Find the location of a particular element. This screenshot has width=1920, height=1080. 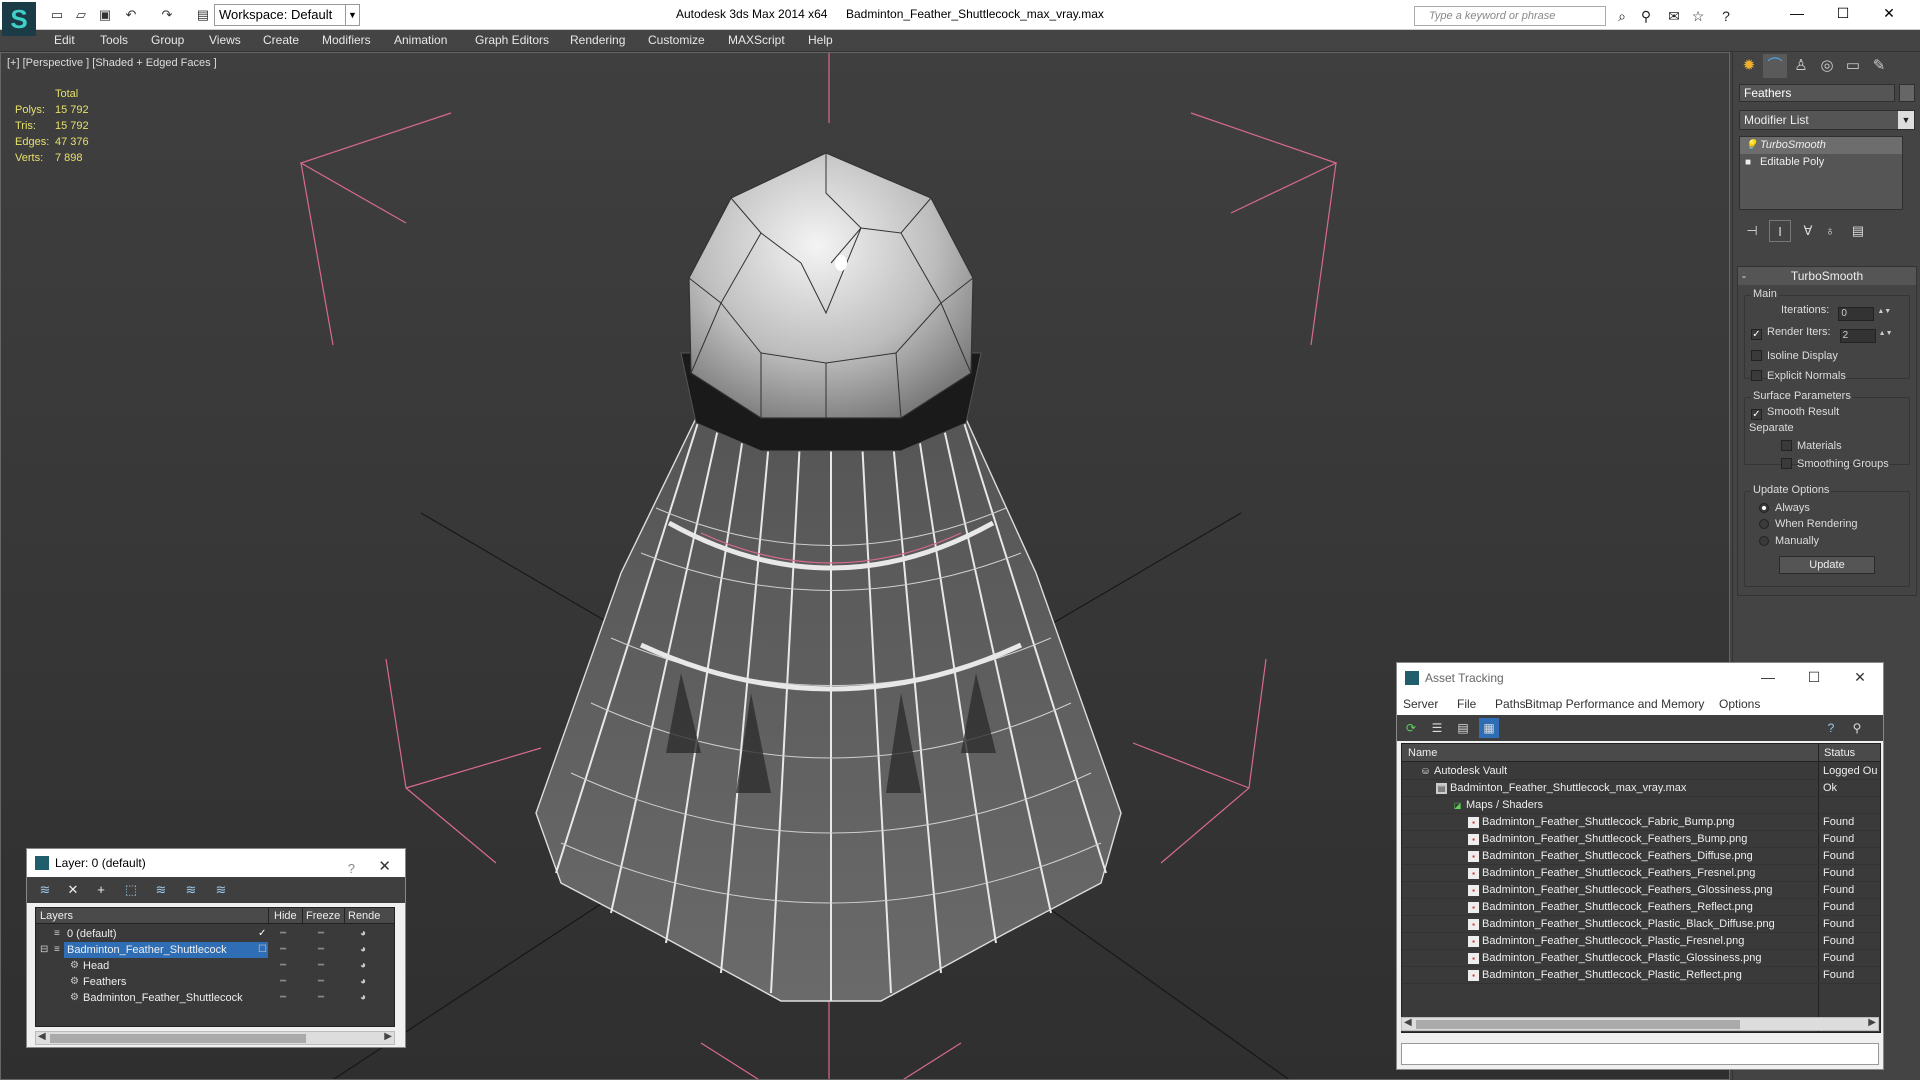

manually-radio is located at coordinates (1764, 541).